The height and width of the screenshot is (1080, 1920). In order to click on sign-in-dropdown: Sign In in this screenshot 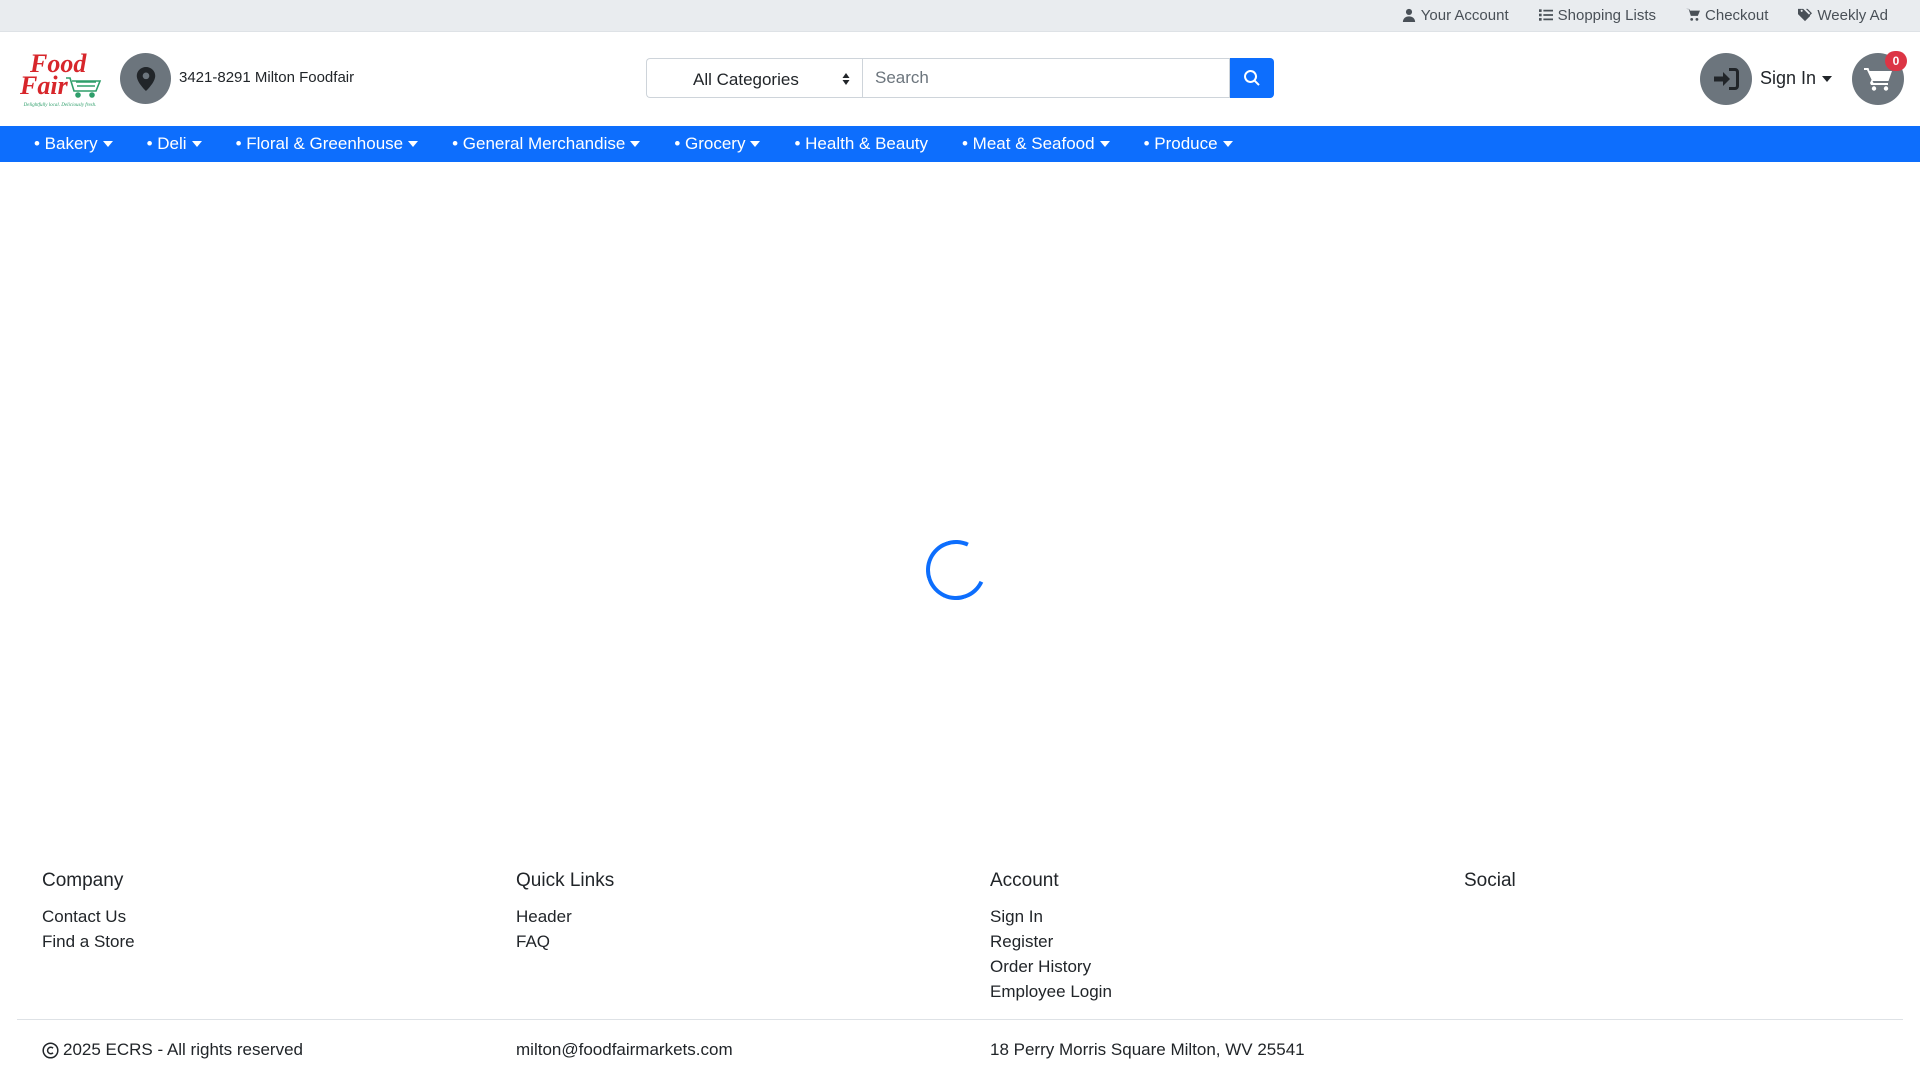, I will do `click(1796, 78)`.